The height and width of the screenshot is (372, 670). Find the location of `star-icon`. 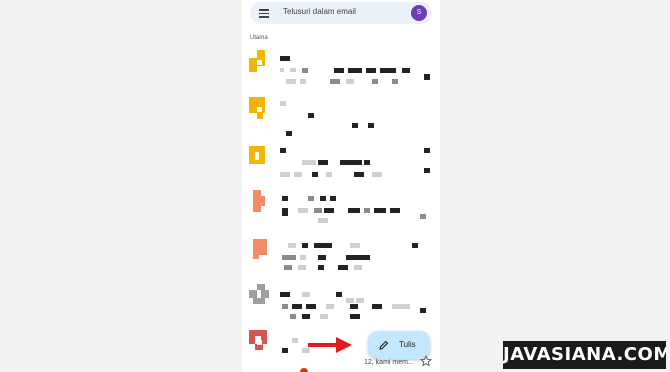

star-icon is located at coordinates (426, 361).